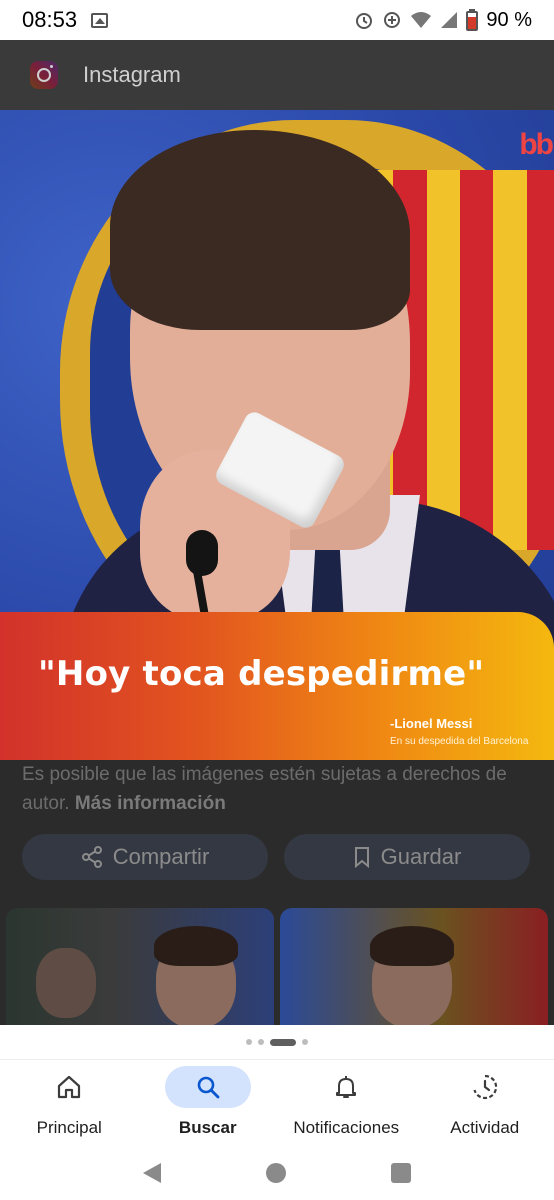 The width and height of the screenshot is (554, 1200). Describe the element at coordinates (421, 856) in the screenshot. I see `save-label: Guardar` at that location.